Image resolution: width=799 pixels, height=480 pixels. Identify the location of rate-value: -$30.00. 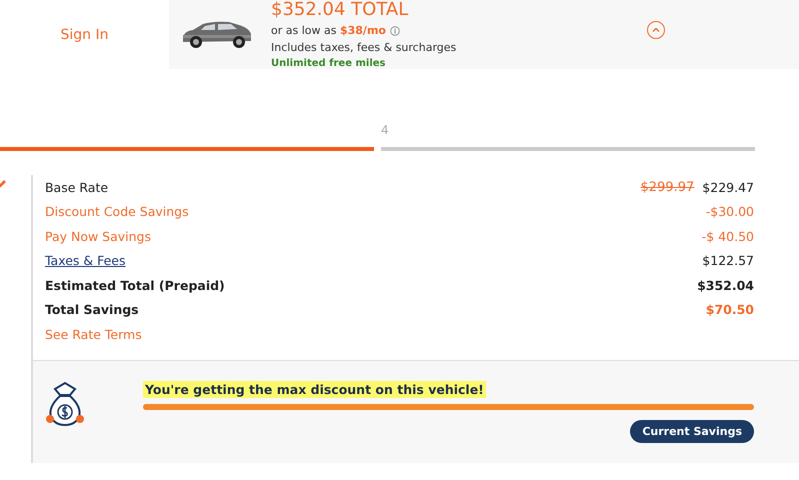
(730, 212).